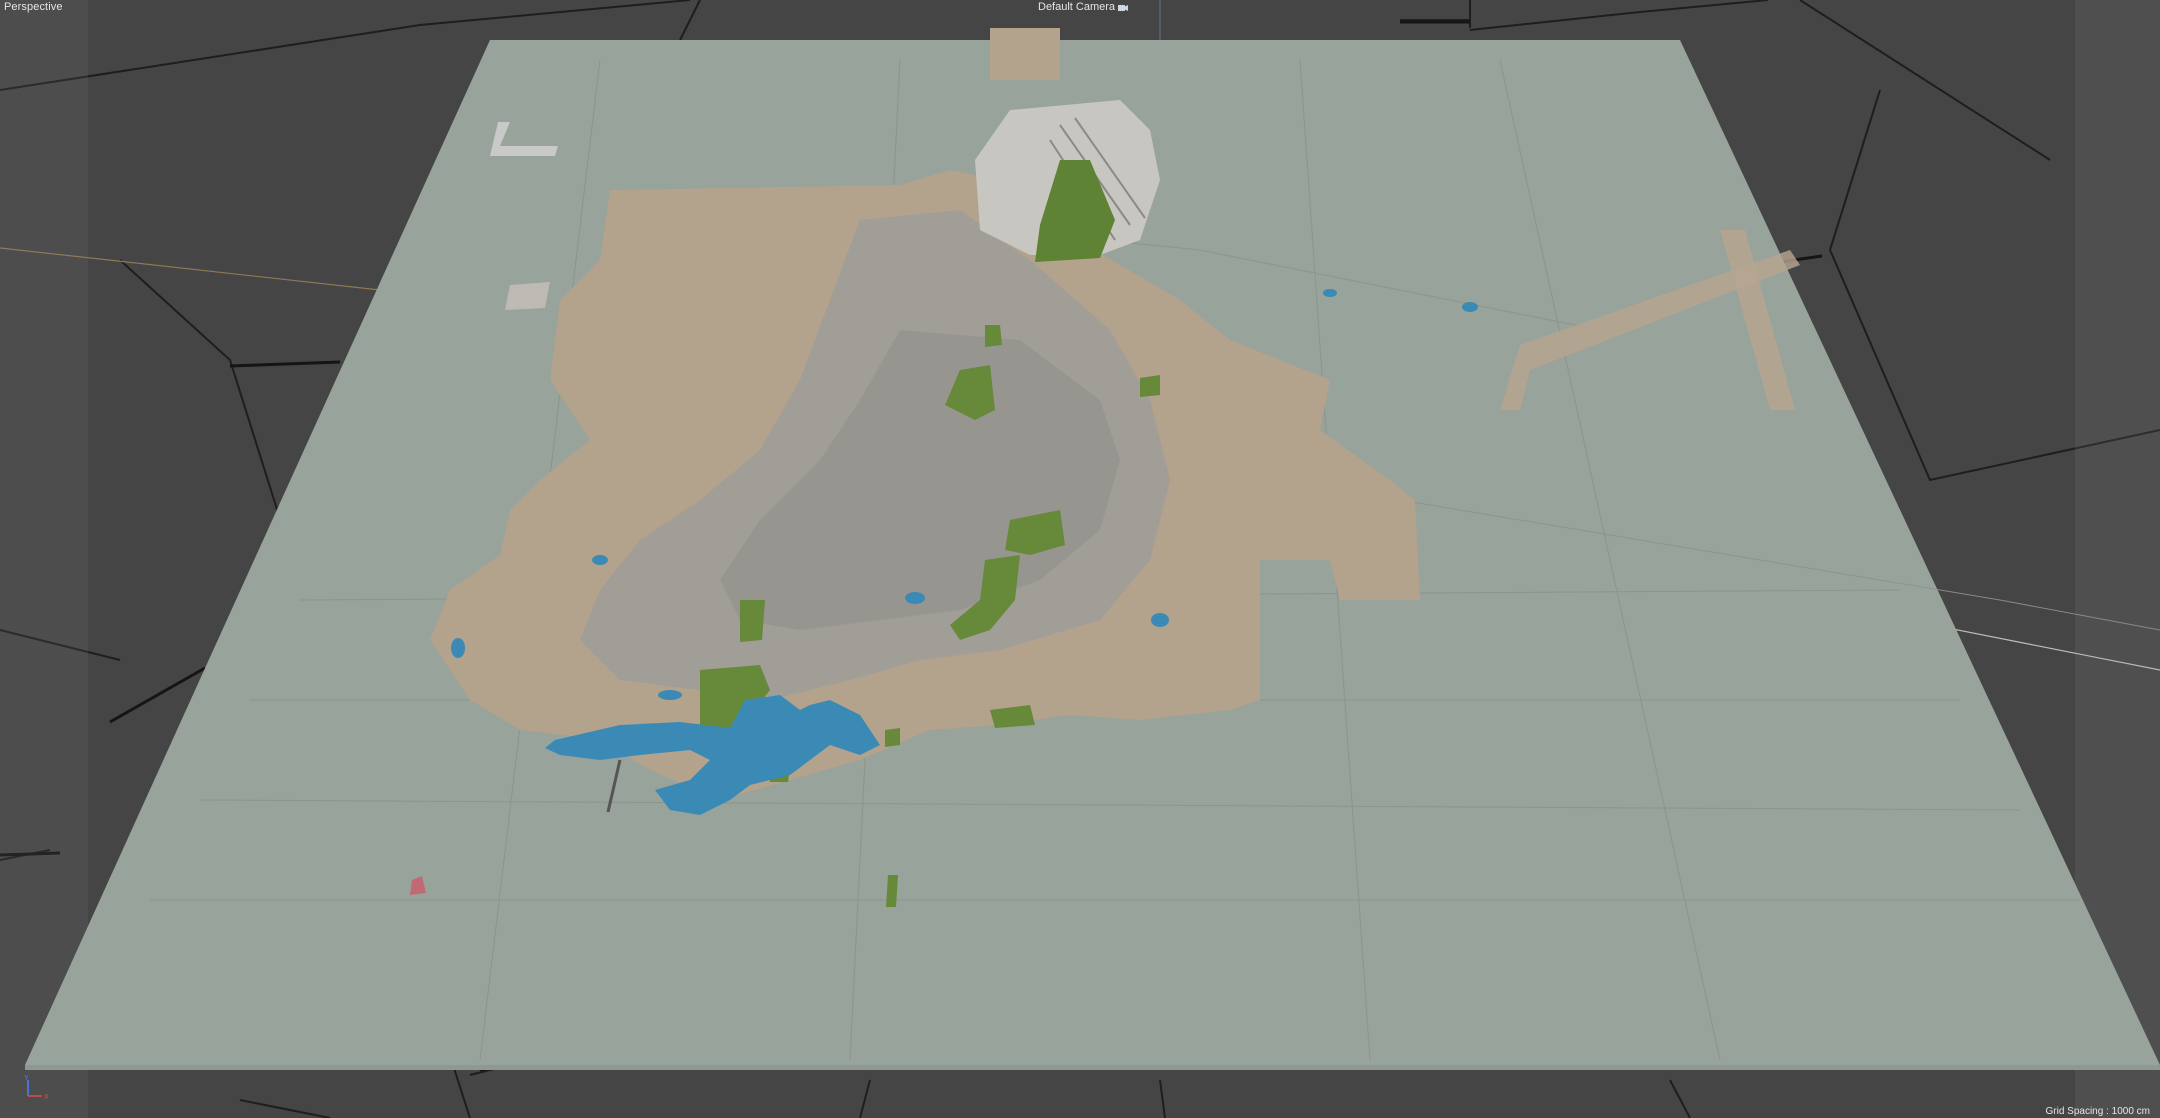 Image resolution: width=2160 pixels, height=1118 pixels. I want to click on camera-selector: Default Camera, so click(1083, 7).